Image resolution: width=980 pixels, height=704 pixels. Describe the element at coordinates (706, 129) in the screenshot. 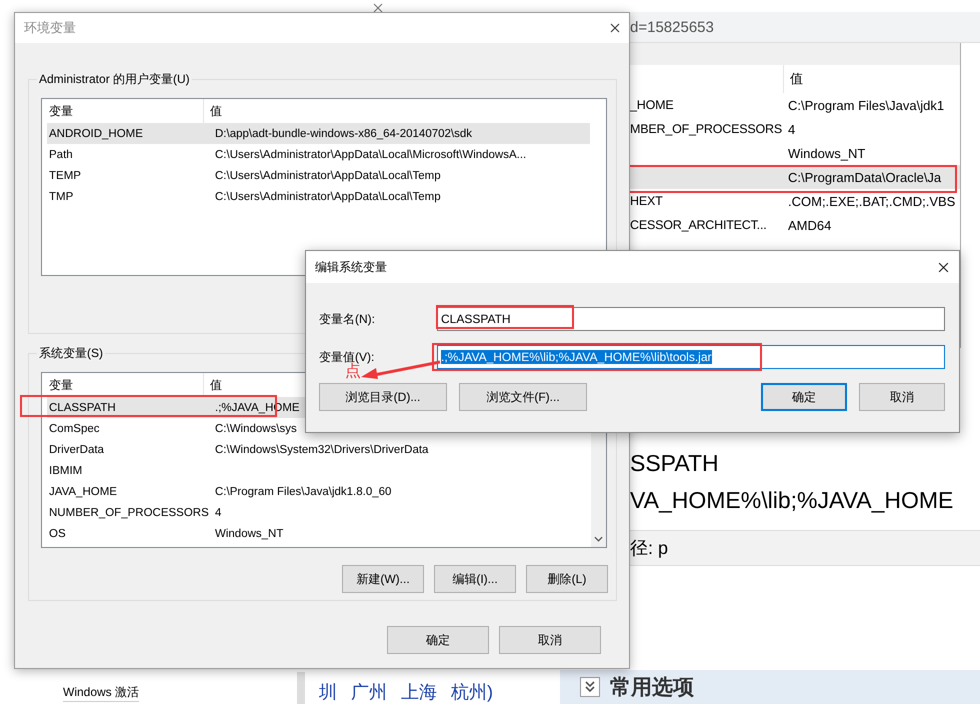

I see `variable-name: MBER_OF_PROCESSORS` at that location.